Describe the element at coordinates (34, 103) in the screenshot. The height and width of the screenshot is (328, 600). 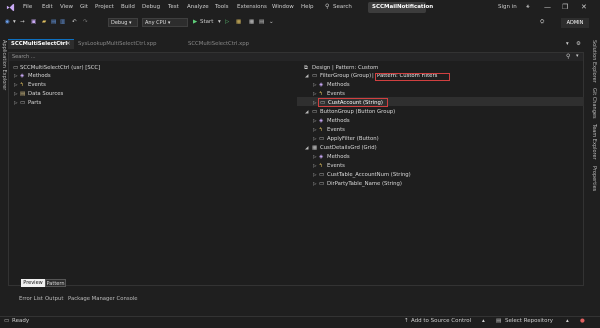
I see `left-tree-item-parts: Parts` at that location.